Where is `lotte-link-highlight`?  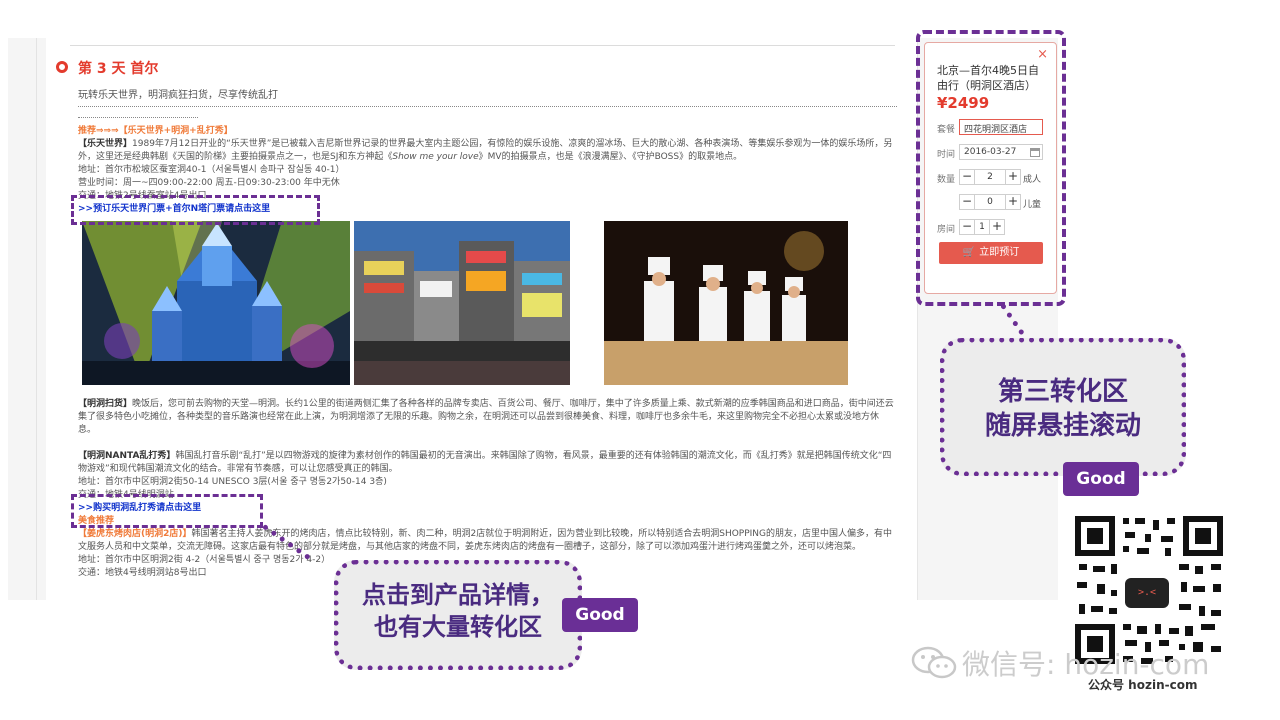 lotte-link-highlight is located at coordinates (195, 210).